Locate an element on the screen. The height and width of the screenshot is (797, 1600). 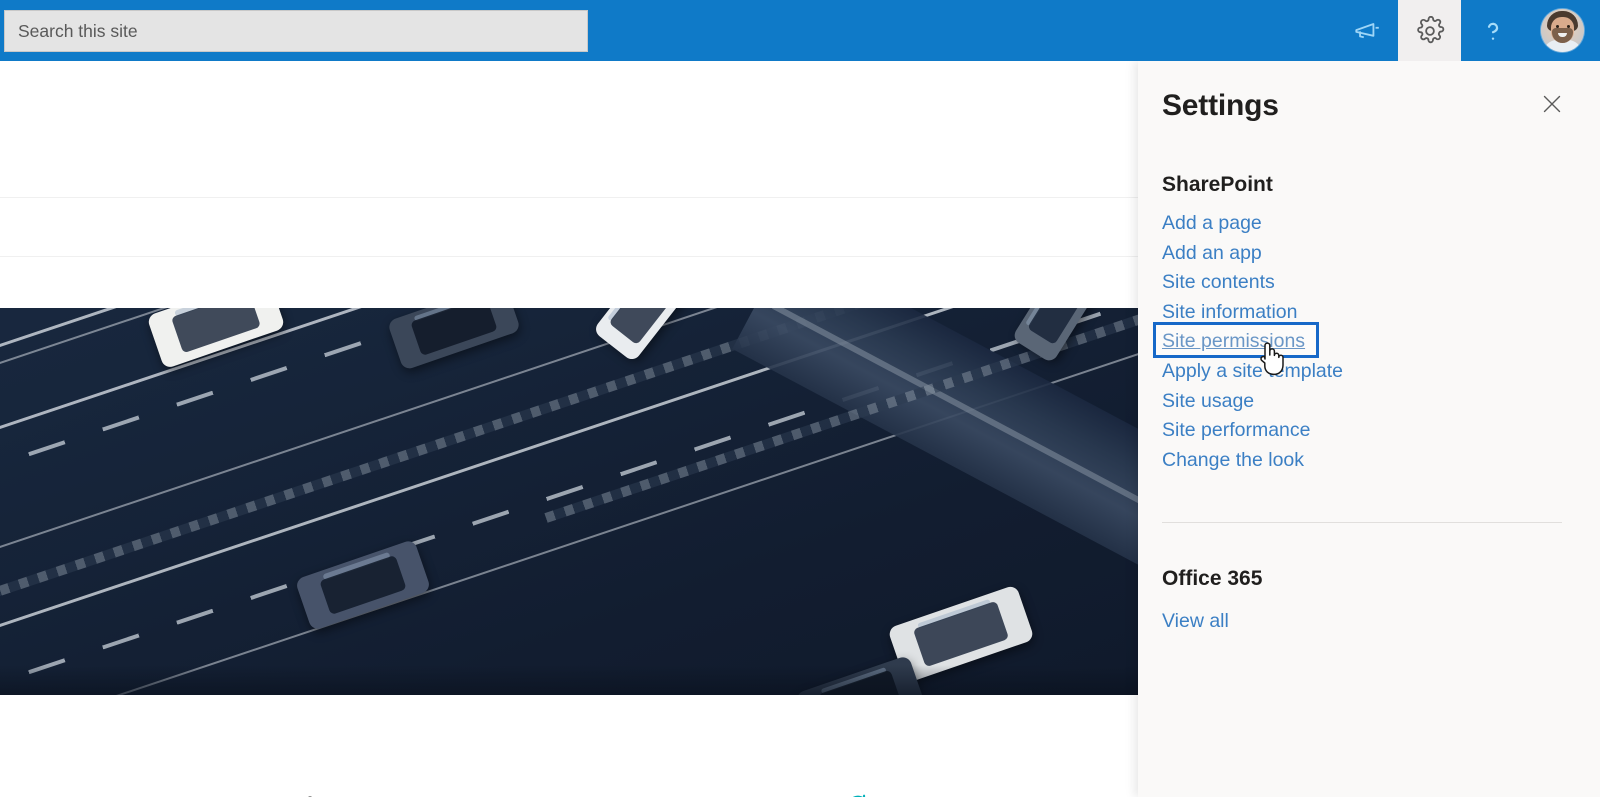
search-box is located at coordinates (296, 31).